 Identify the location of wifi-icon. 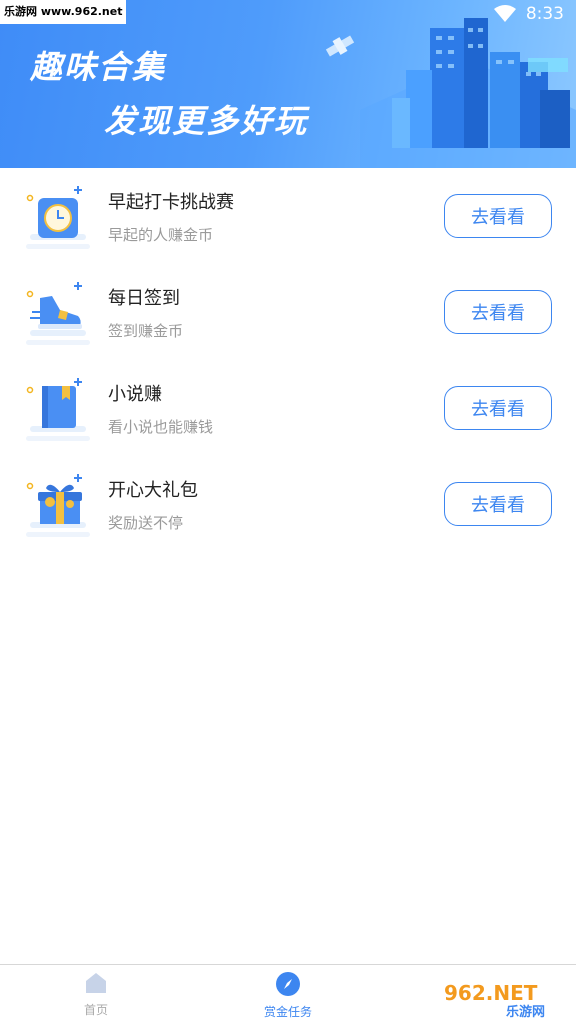
(504, 13).